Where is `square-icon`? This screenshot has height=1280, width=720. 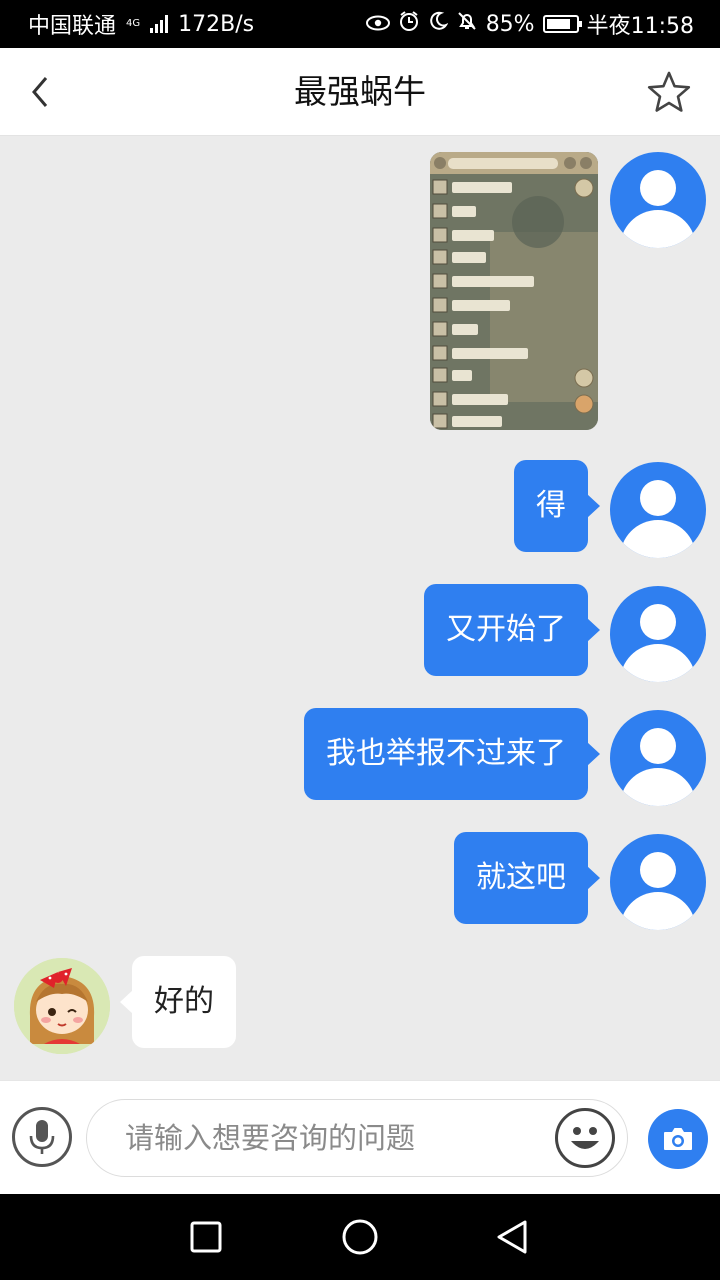
square-icon is located at coordinates (206, 1237).